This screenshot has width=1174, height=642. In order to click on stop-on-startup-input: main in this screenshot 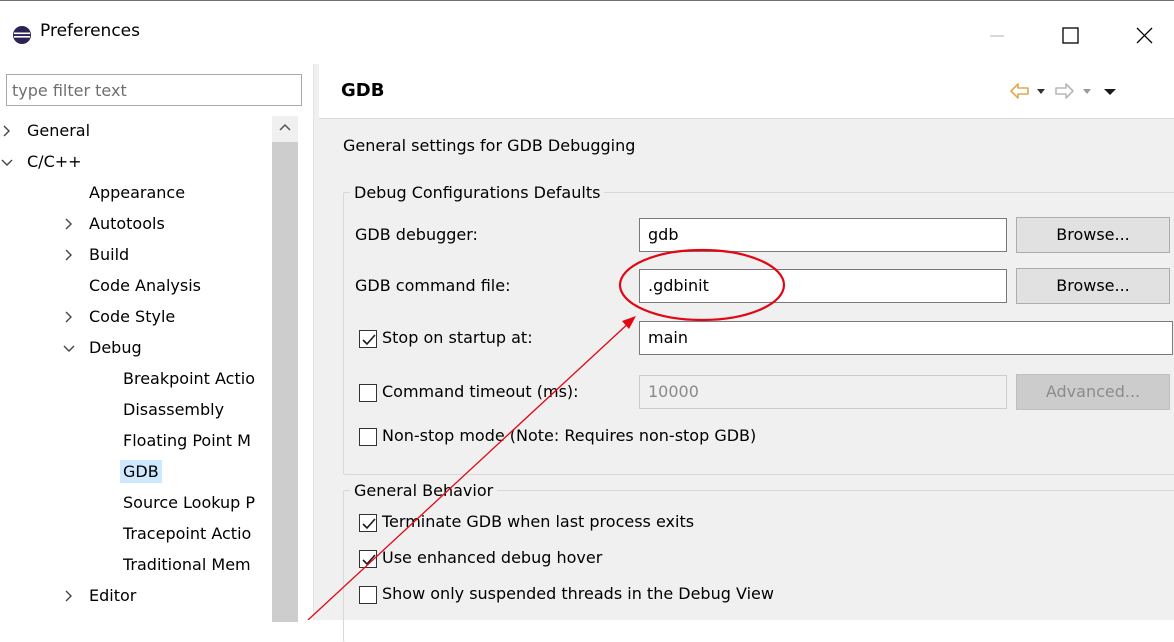, I will do `click(906, 338)`.